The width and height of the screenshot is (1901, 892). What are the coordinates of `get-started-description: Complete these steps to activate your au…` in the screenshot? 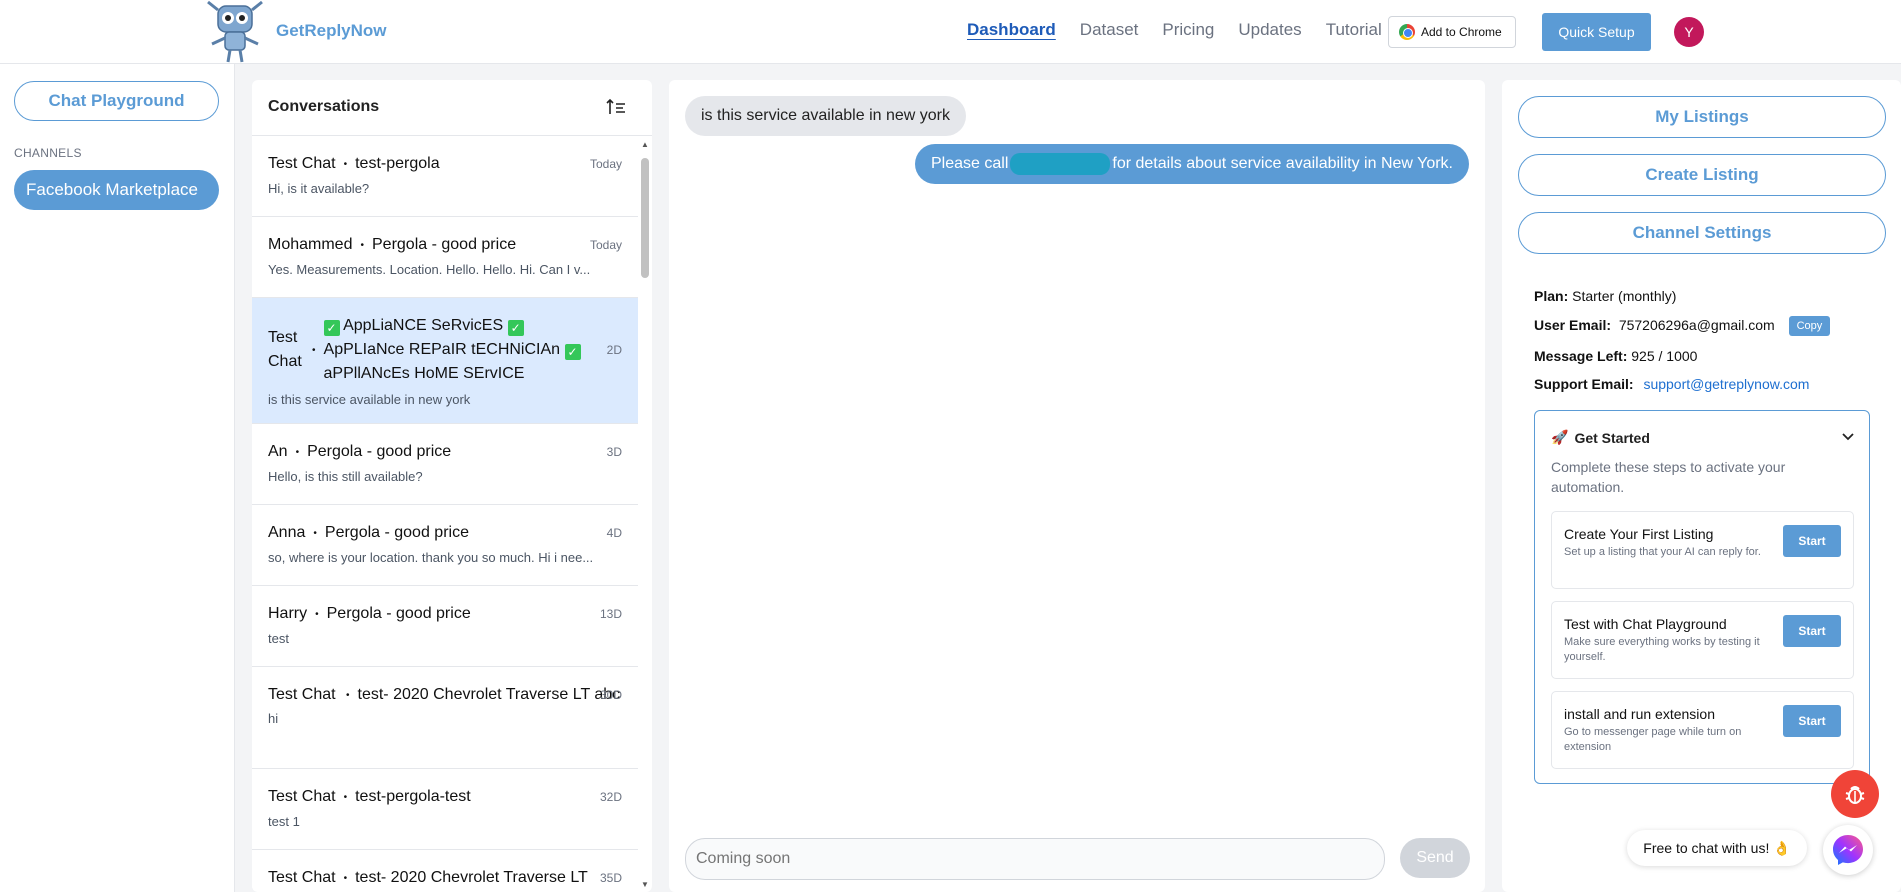 It's located at (1668, 477).